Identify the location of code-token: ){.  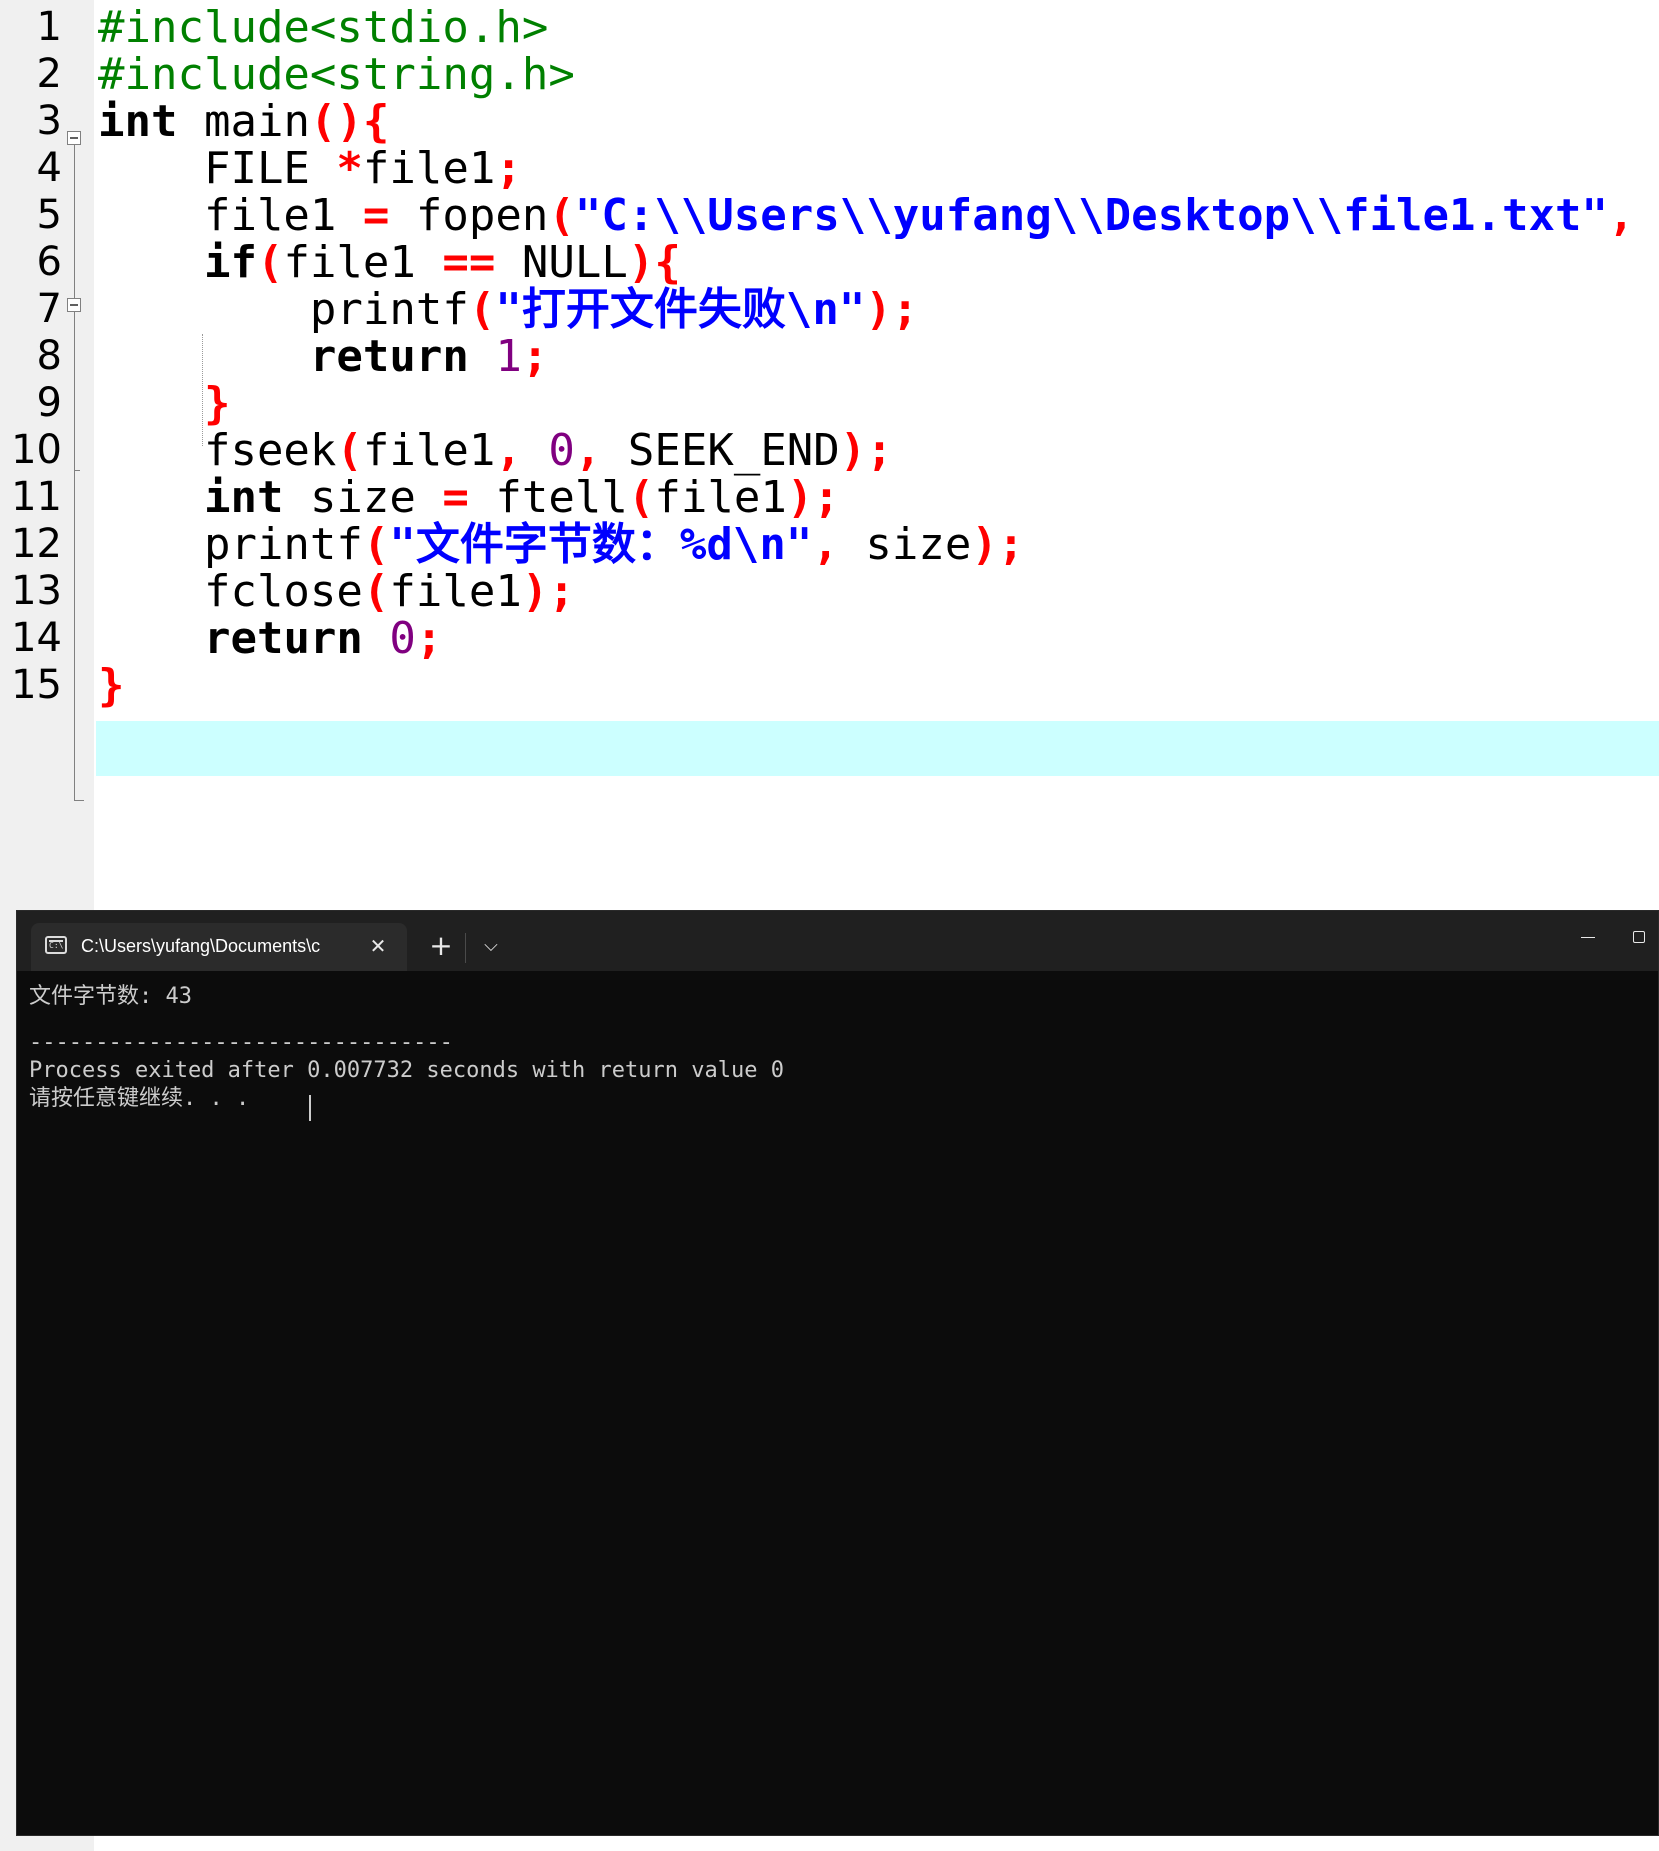
(654, 262).